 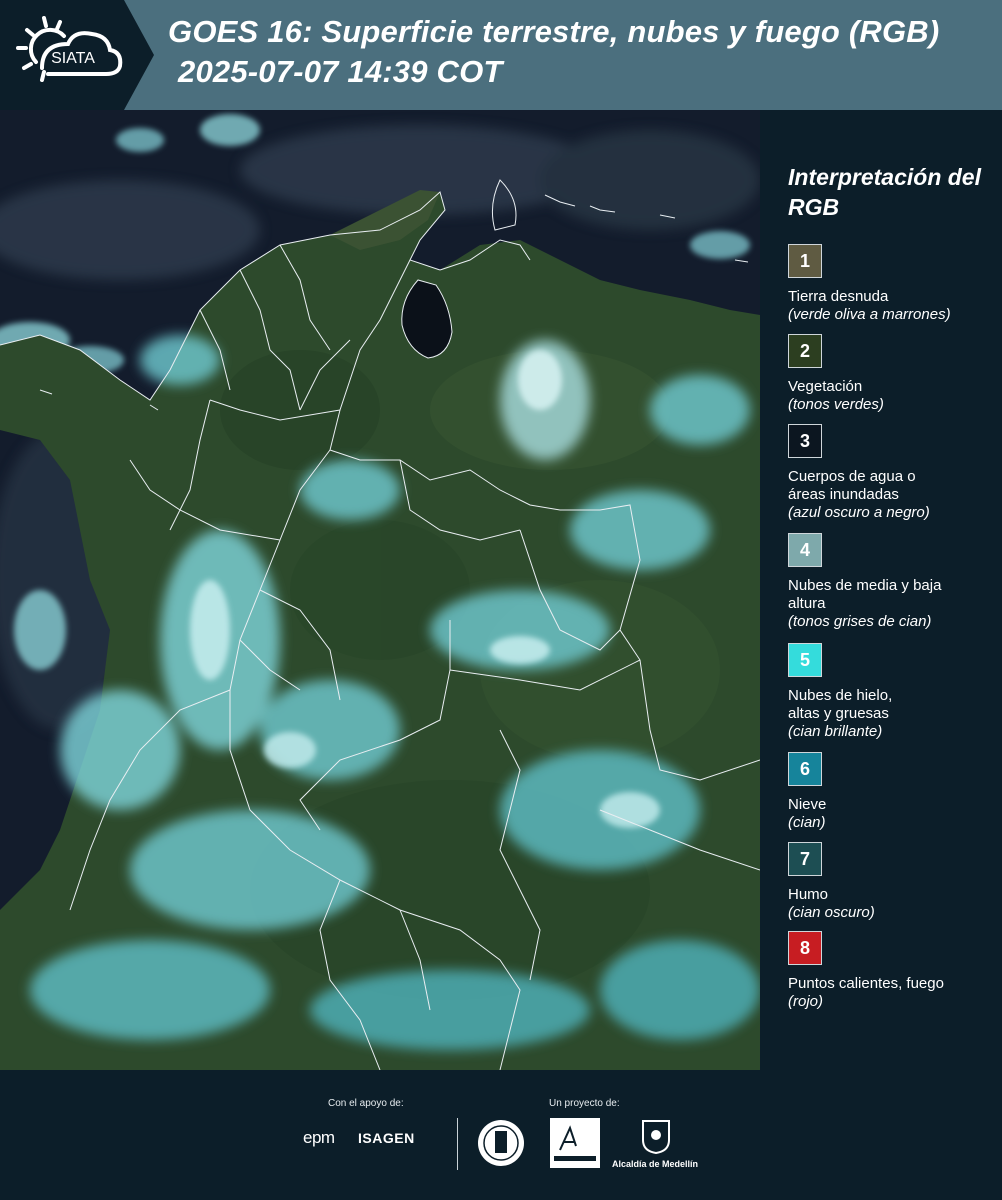 What do you see at coordinates (69, 49) in the screenshot?
I see `siata-logo: SIATA` at bounding box center [69, 49].